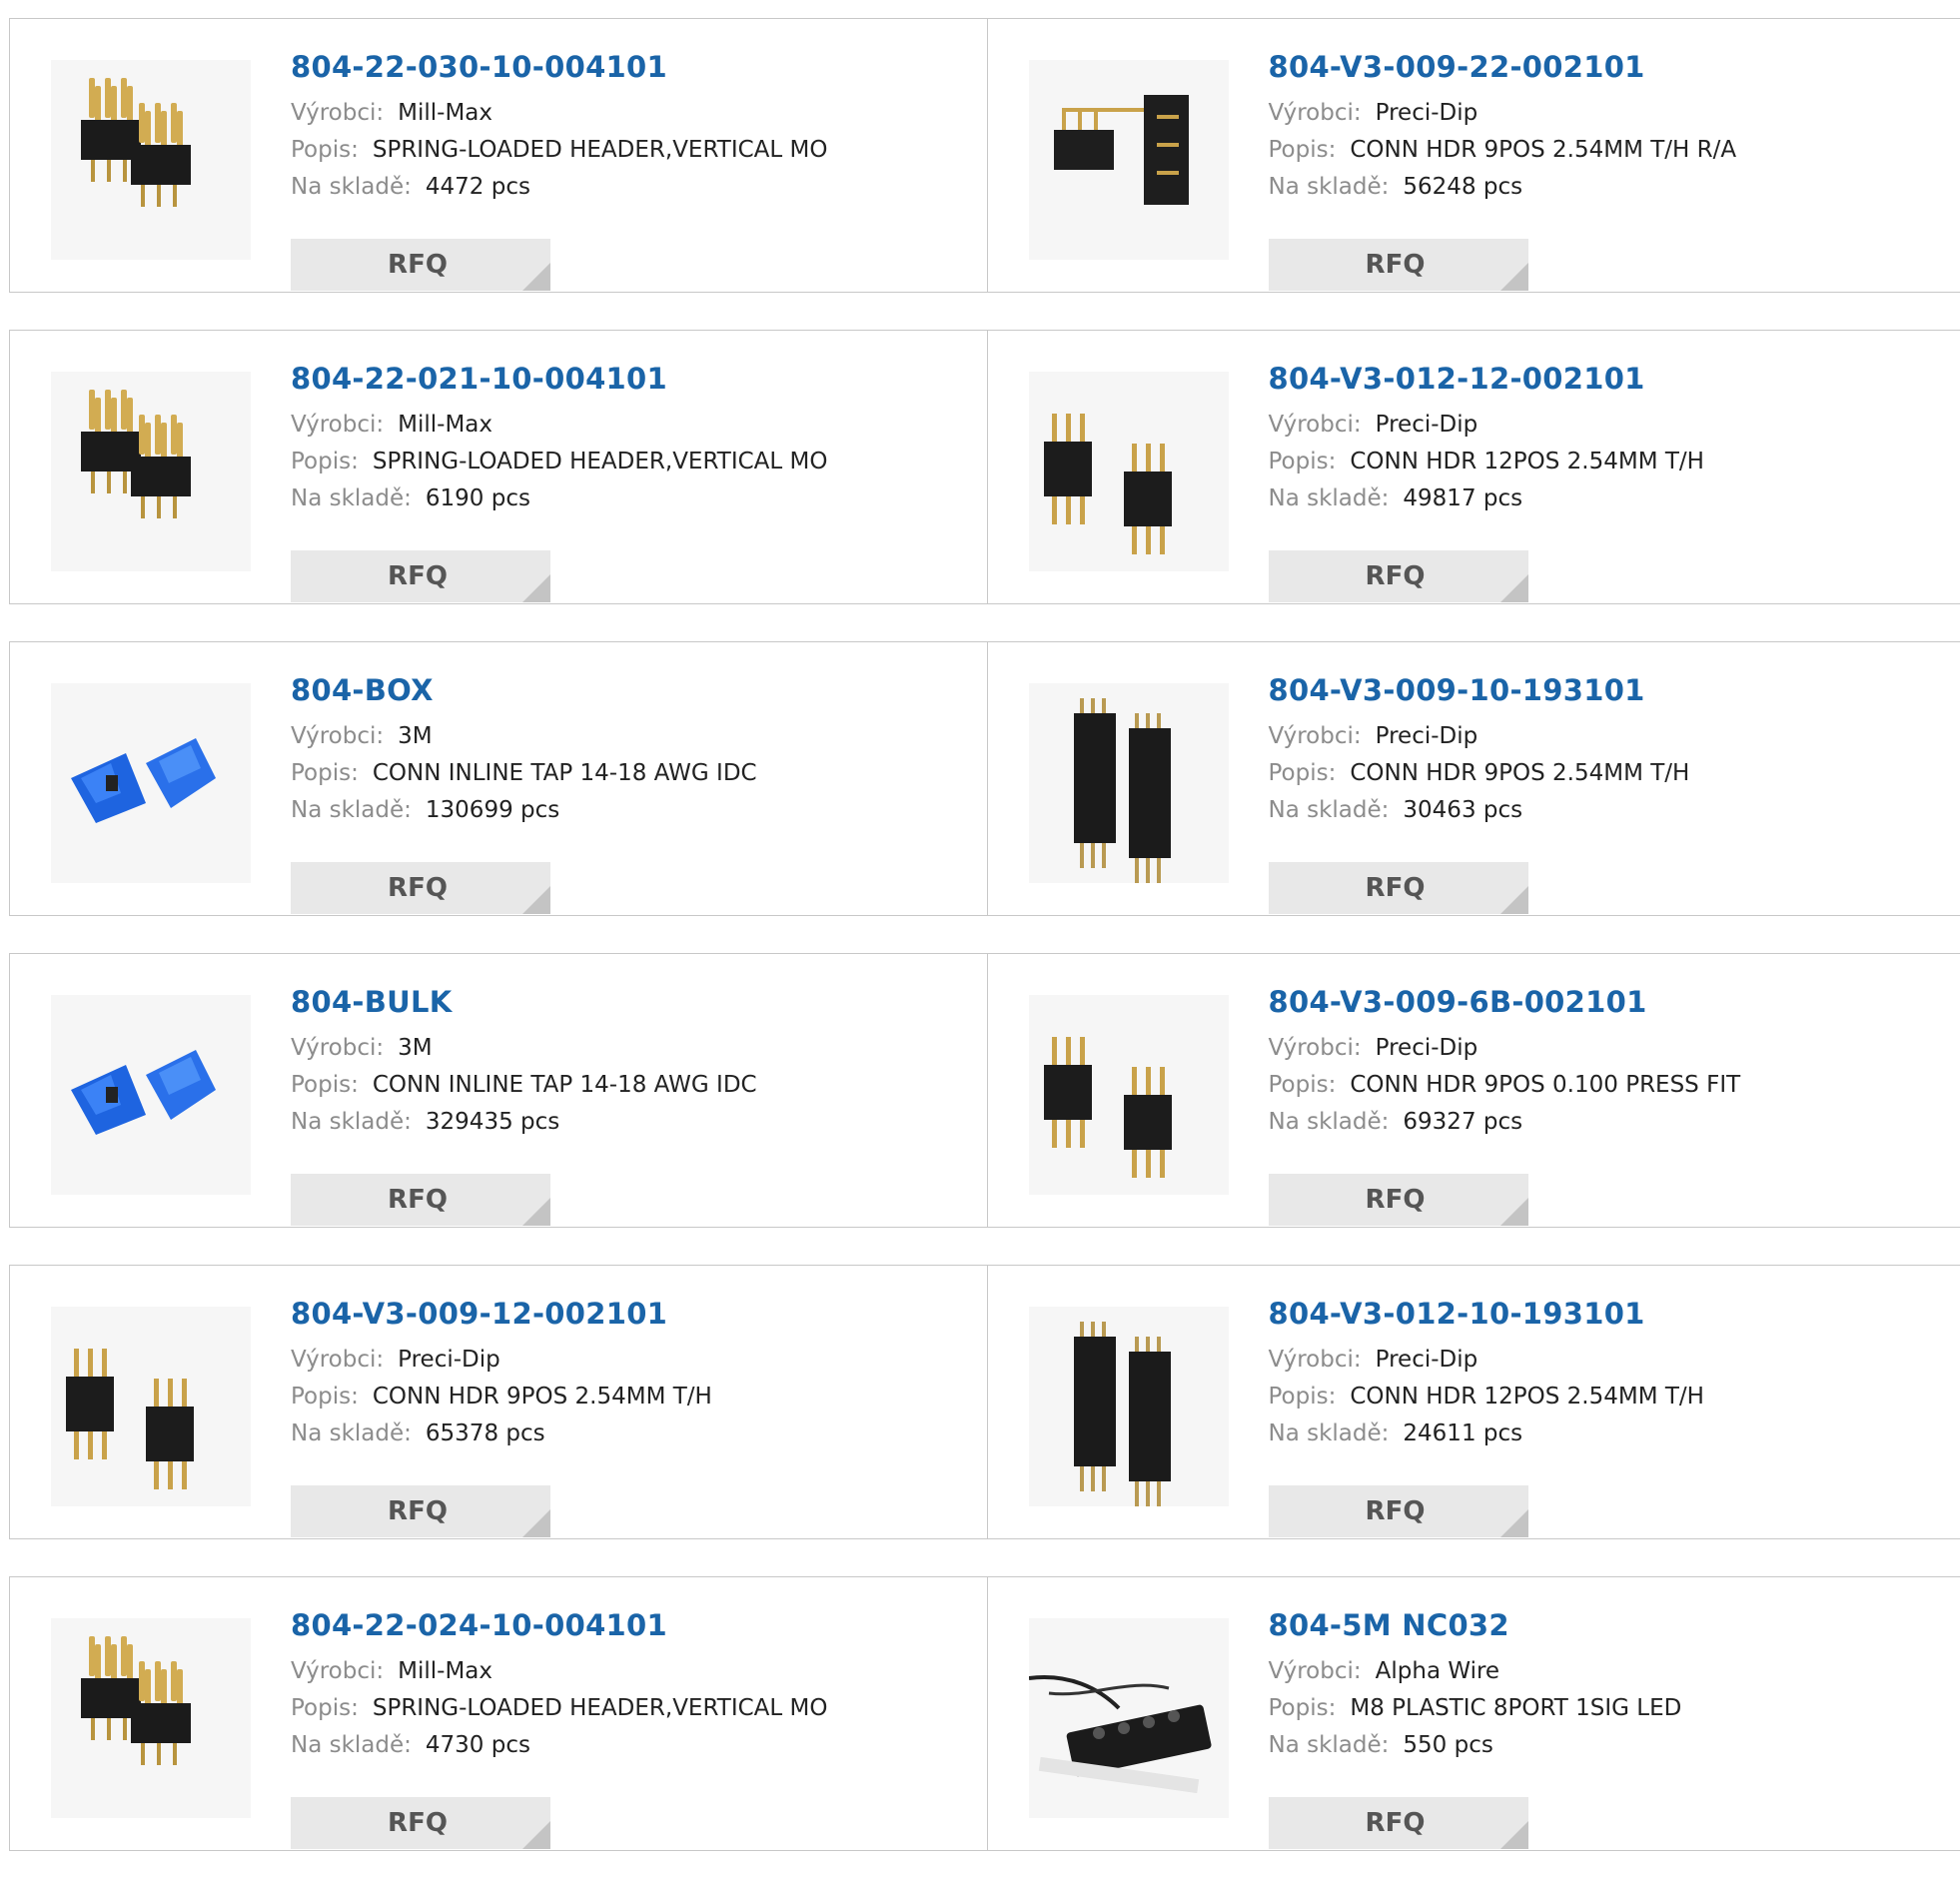  I want to click on manufacturer-value: Alpha Wire, so click(1437, 1671).